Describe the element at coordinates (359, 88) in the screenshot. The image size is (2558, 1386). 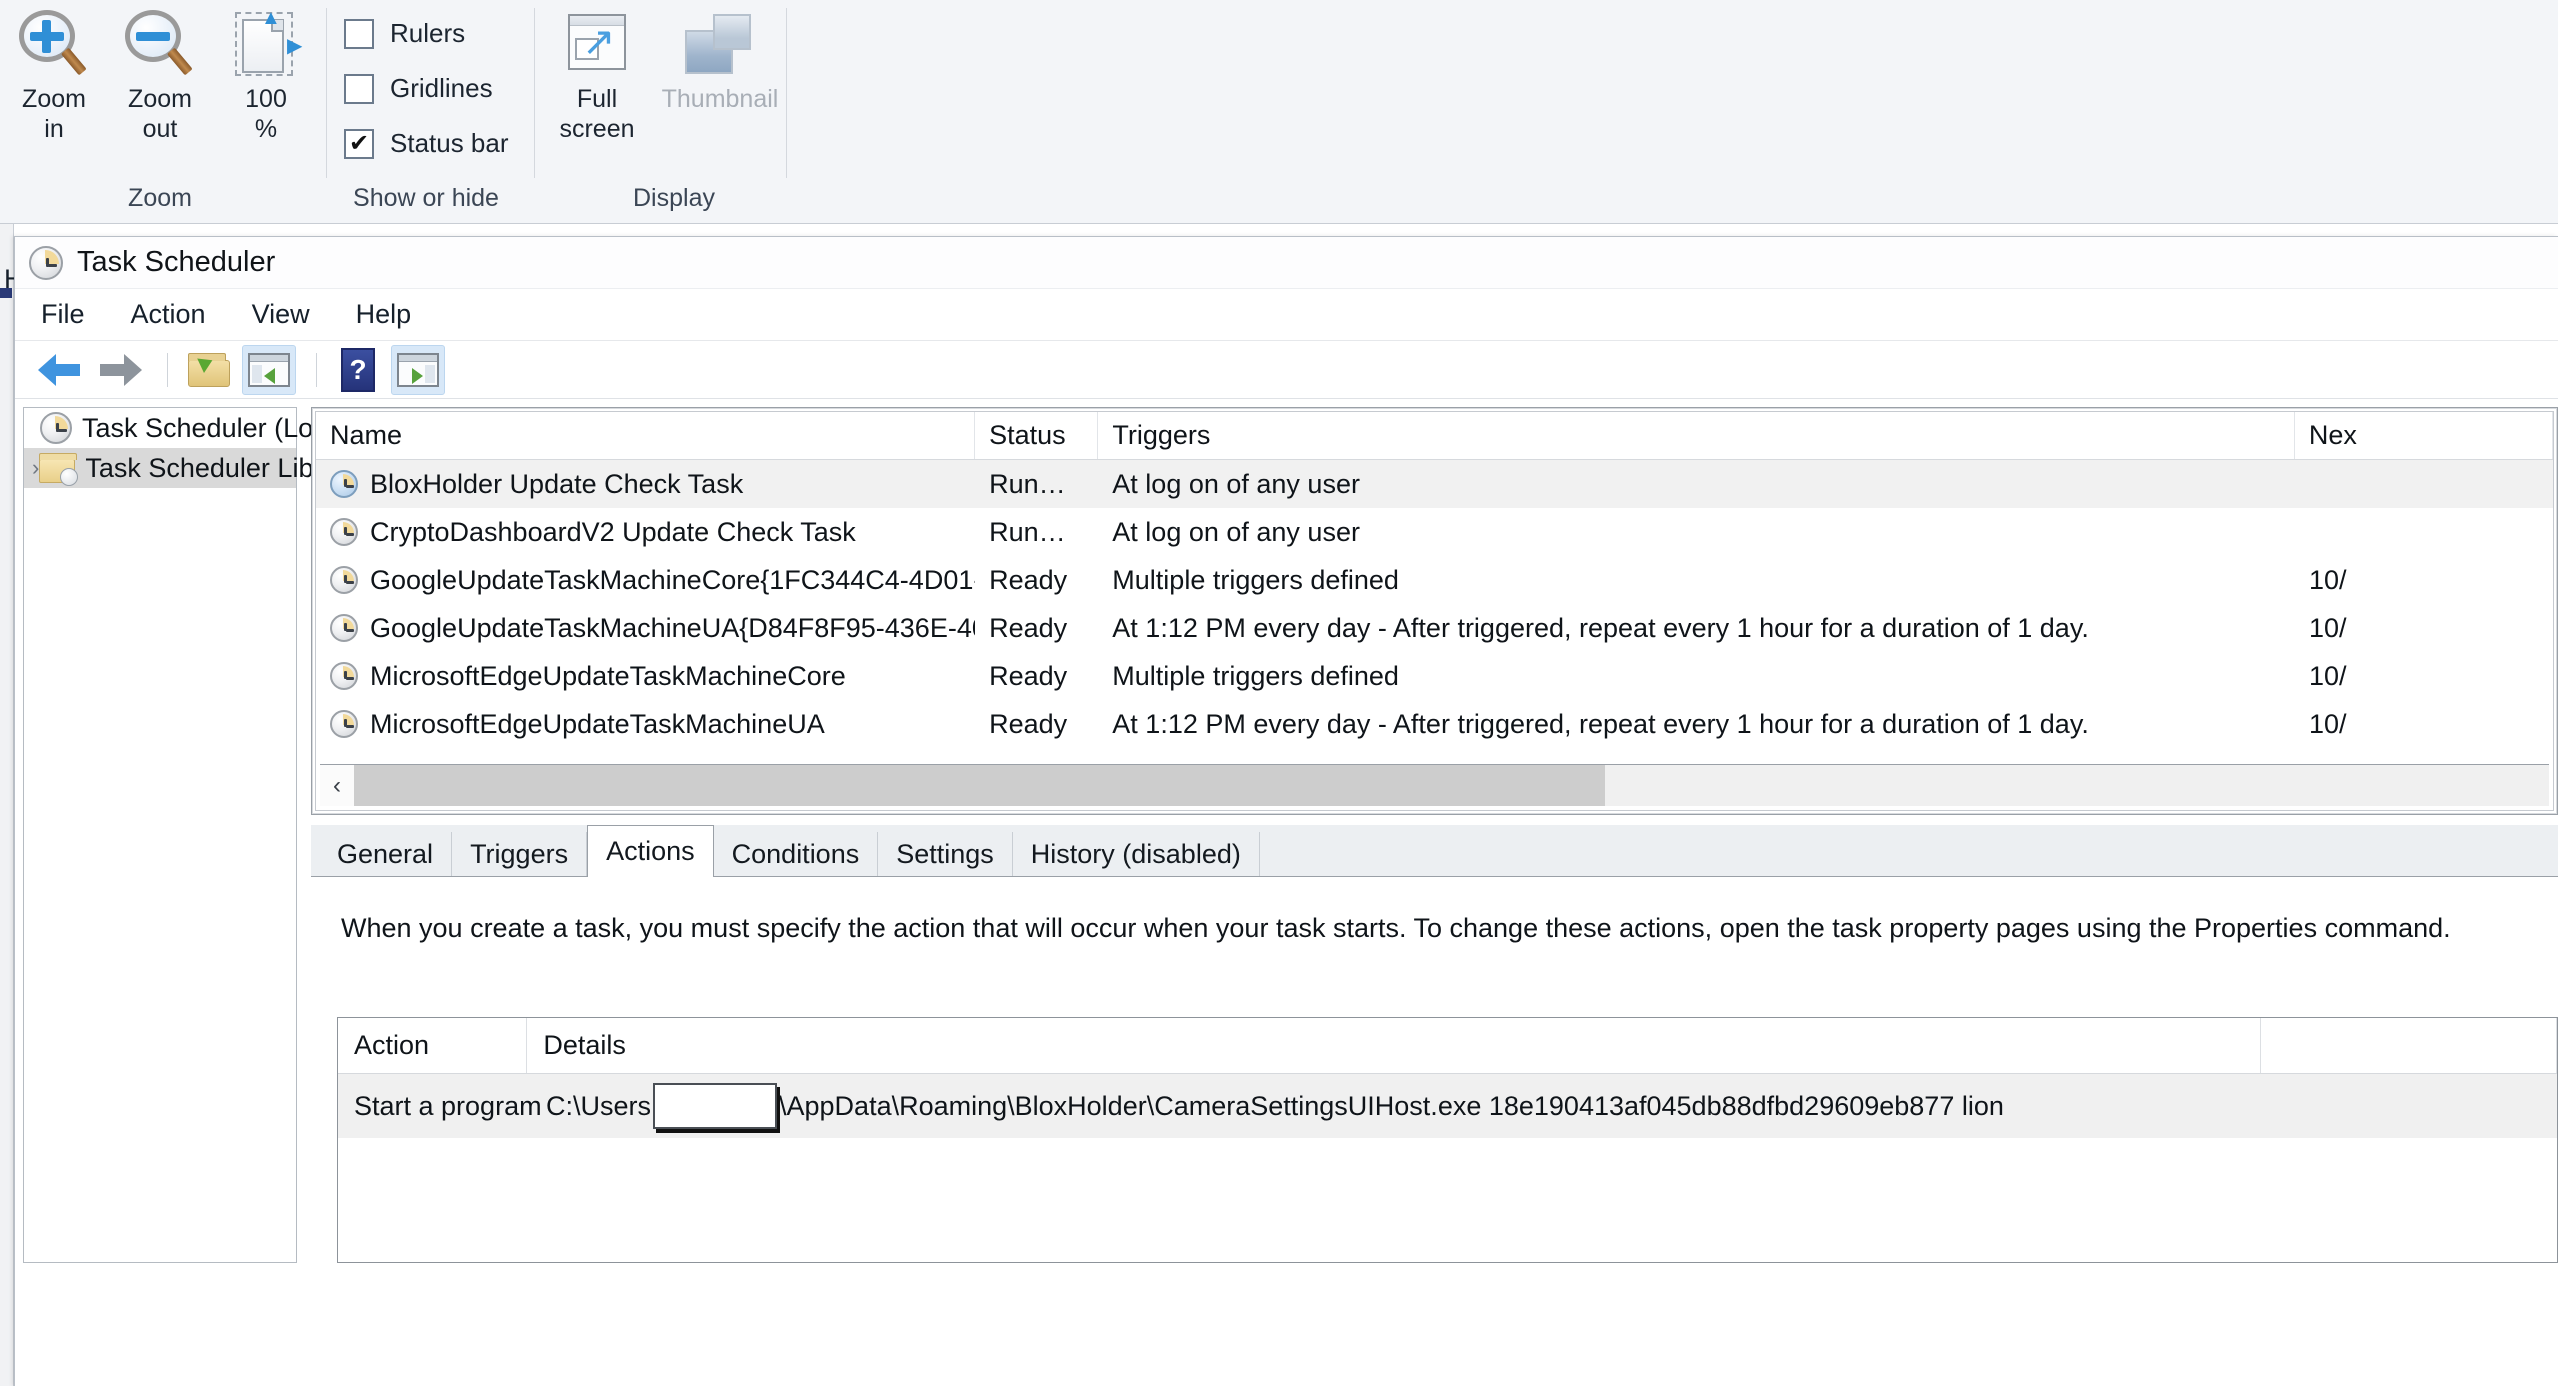
I see `gridlines-checkbox-box` at that location.